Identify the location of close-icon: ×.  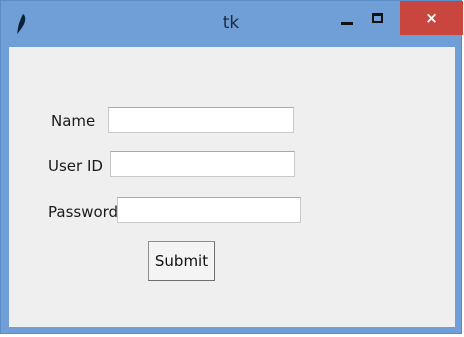
(431, 17).